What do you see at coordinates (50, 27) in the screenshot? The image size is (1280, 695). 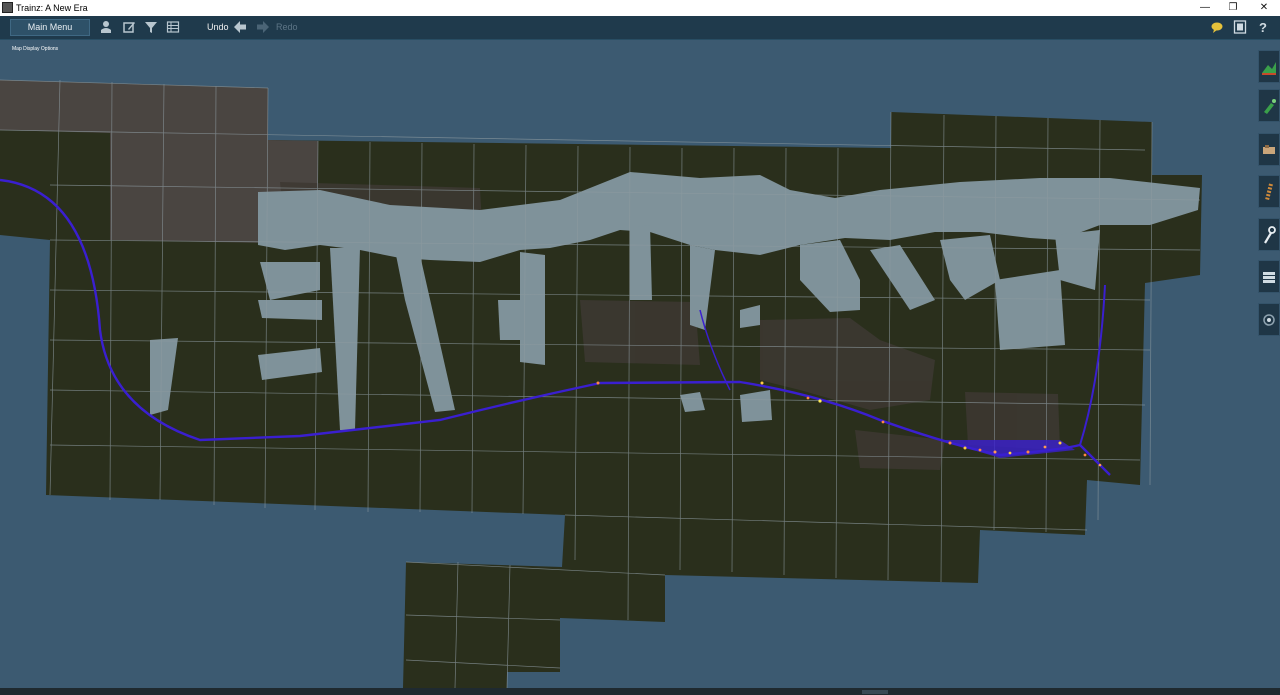 I see `main-menu-button: Main Menu` at bounding box center [50, 27].